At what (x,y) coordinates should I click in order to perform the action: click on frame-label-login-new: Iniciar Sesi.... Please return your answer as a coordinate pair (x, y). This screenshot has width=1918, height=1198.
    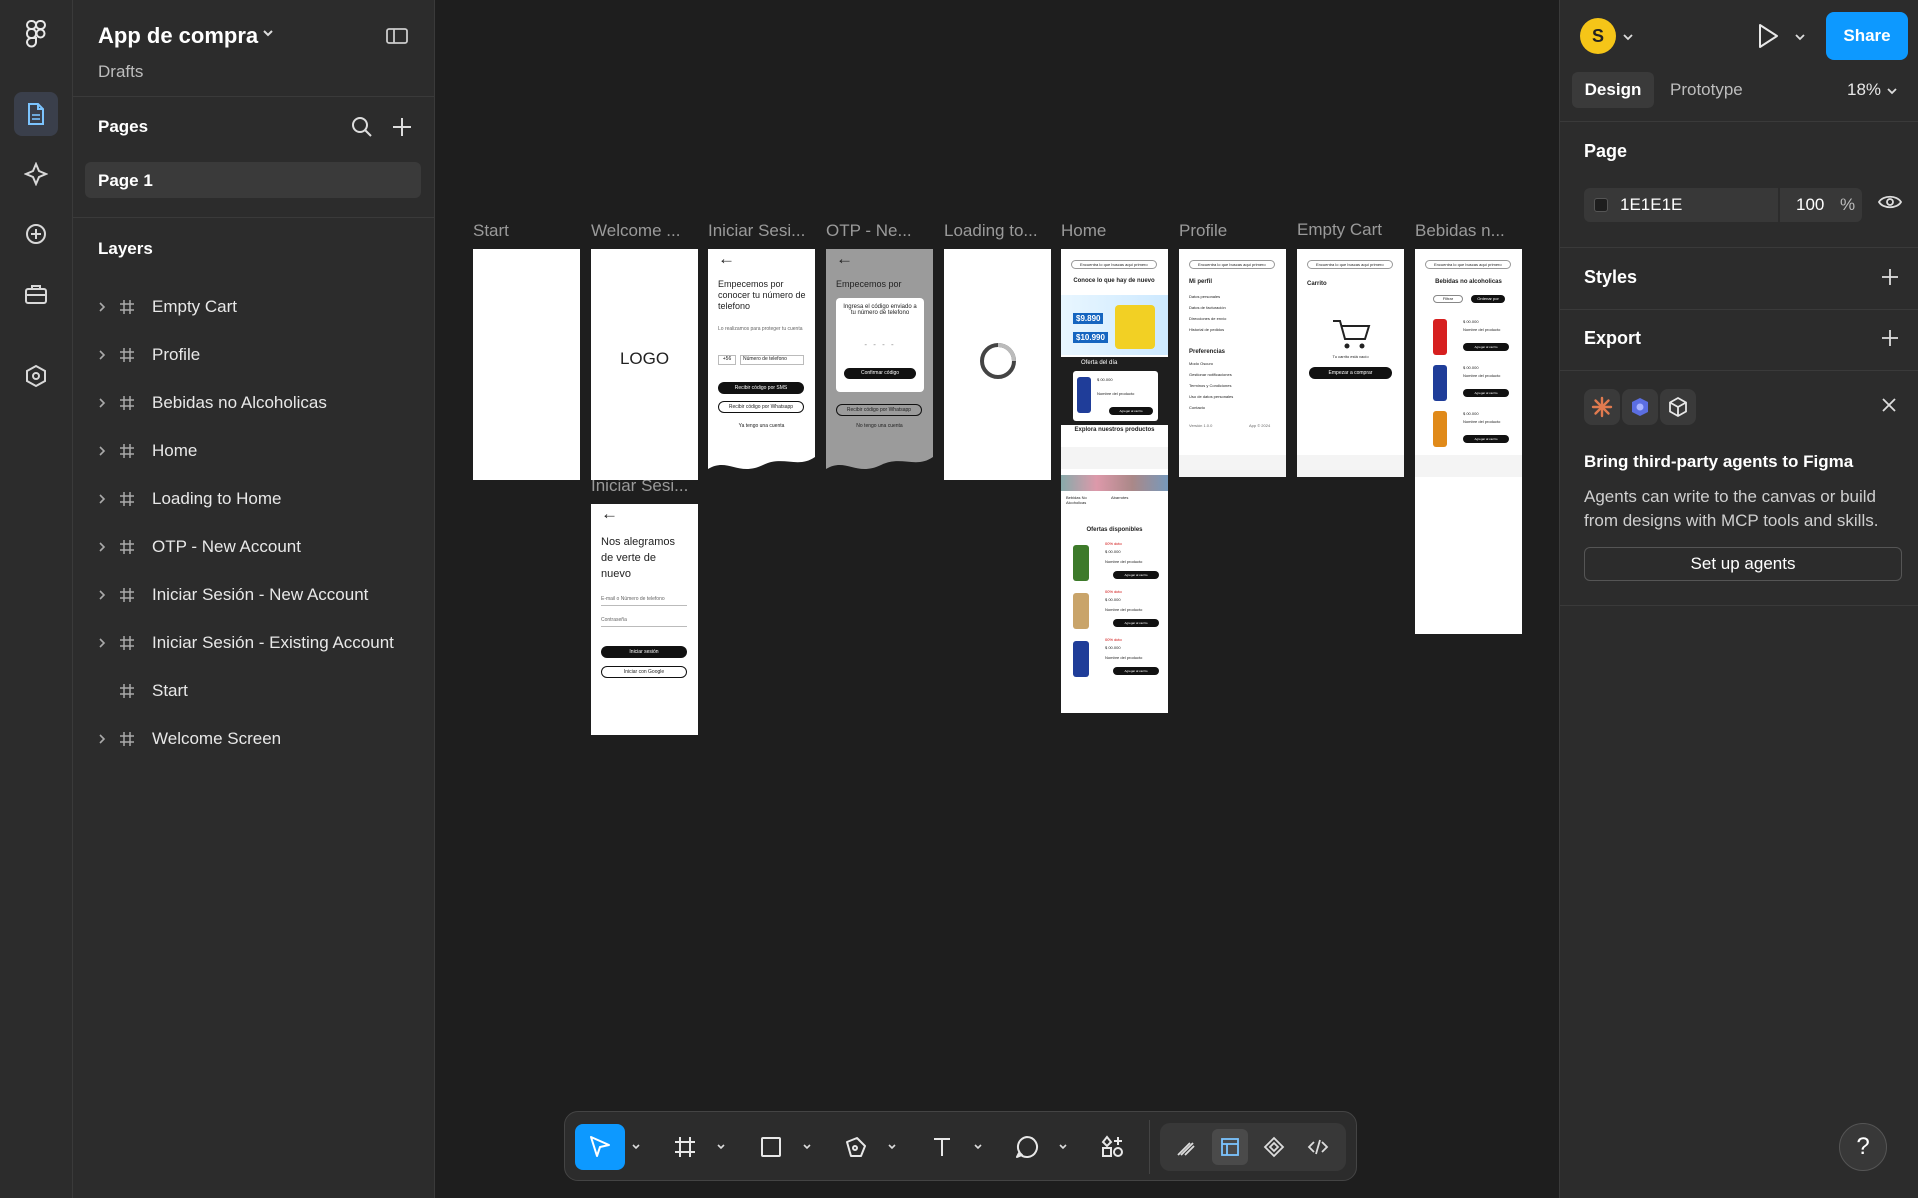
    Looking at the image, I should click on (762, 231).